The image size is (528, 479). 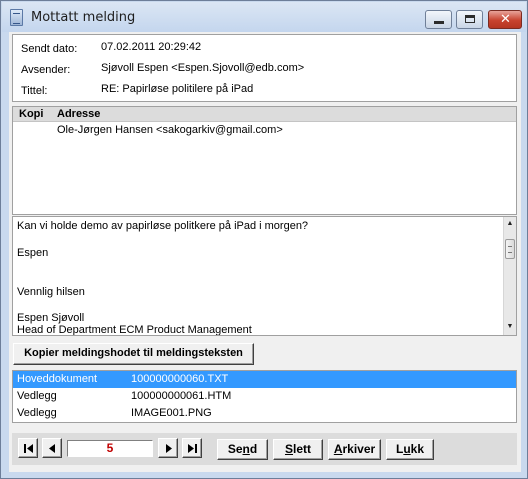 I want to click on subject-value: RE: Papirløse politilere på iPad, so click(x=177, y=89).